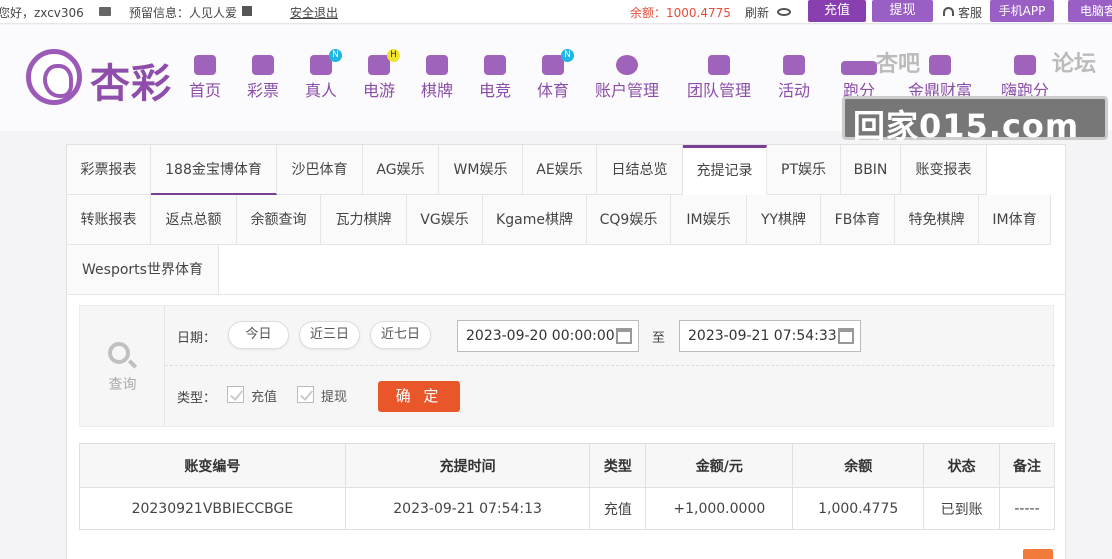 This screenshot has width=1112, height=559. What do you see at coordinates (757, 12) in the screenshot?
I see `refresh-link: 刷新` at bounding box center [757, 12].